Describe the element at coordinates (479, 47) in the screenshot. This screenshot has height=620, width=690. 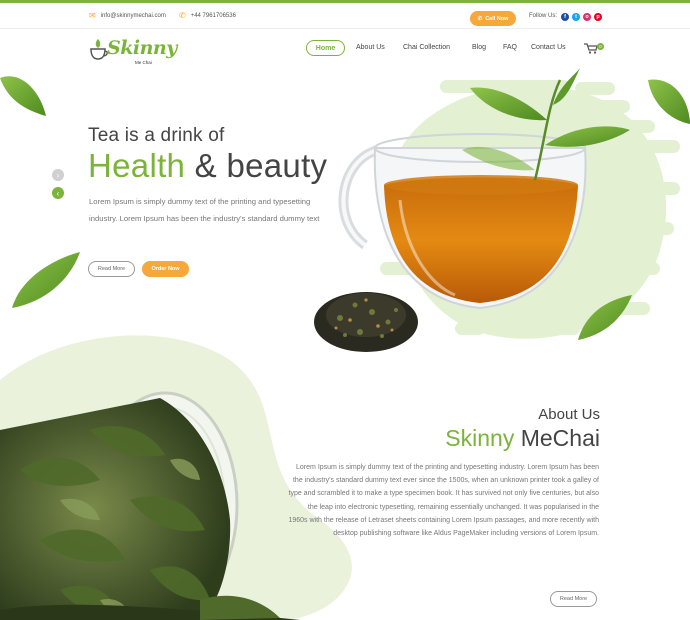
I see `nav-blog: Blog` at that location.